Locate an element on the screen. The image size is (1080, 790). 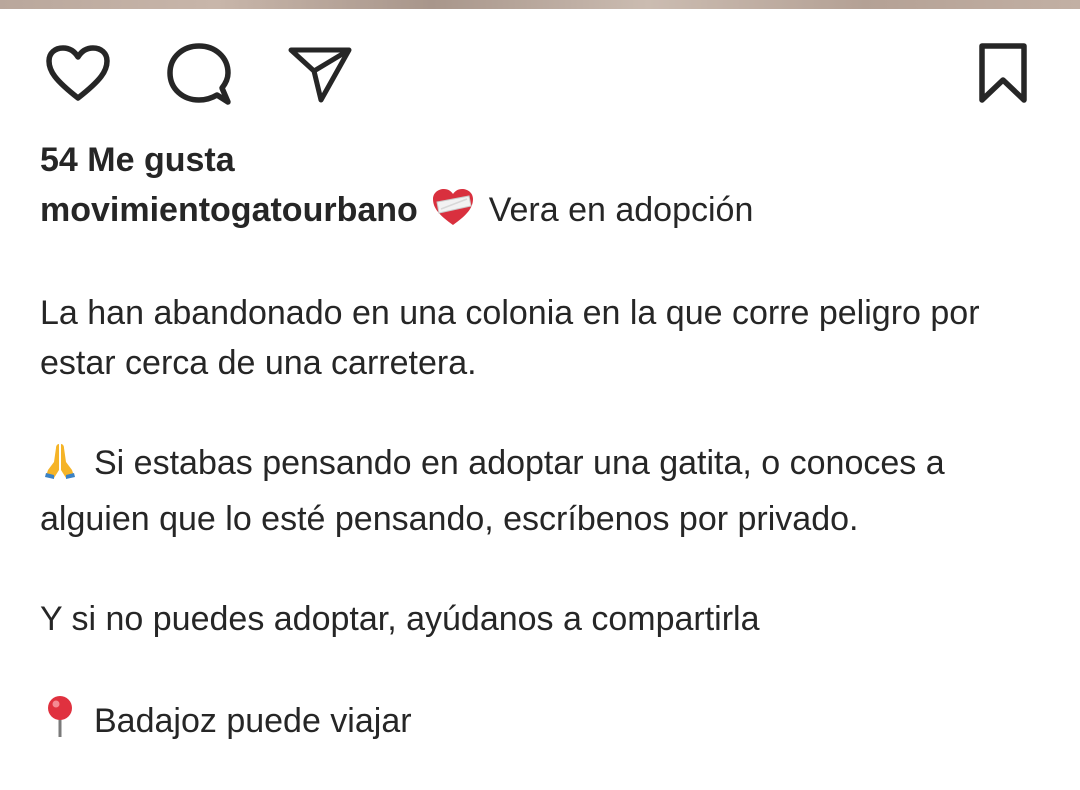
location-text: Badajoz puede viajar is located at coordinates (253, 721).